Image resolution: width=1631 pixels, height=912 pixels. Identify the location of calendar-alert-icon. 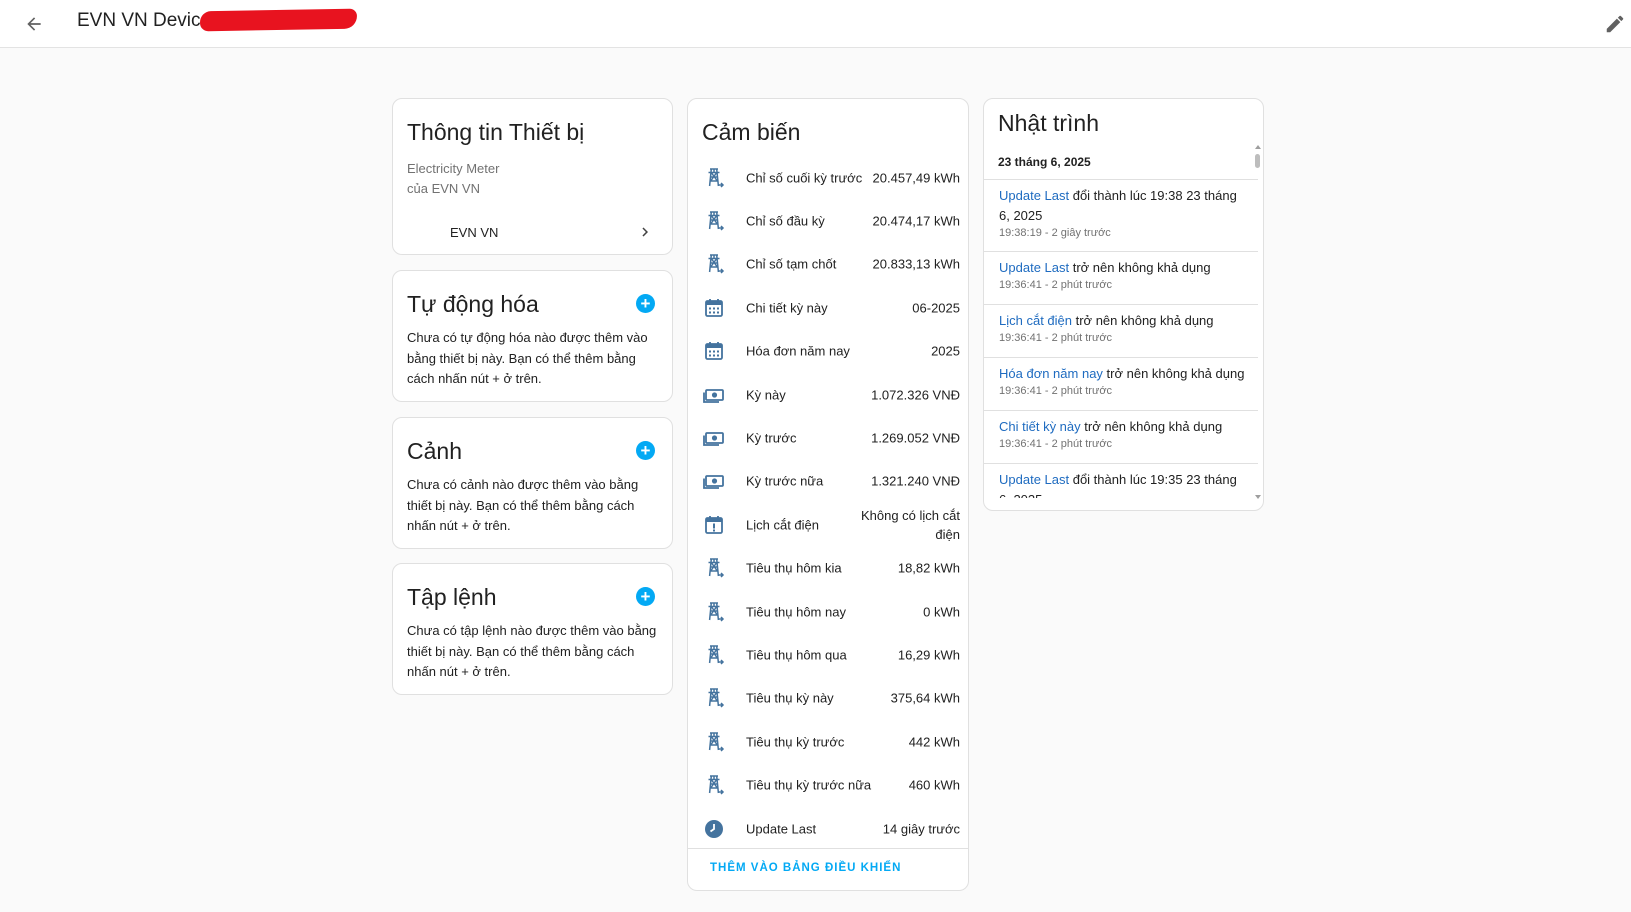
(714, 524).